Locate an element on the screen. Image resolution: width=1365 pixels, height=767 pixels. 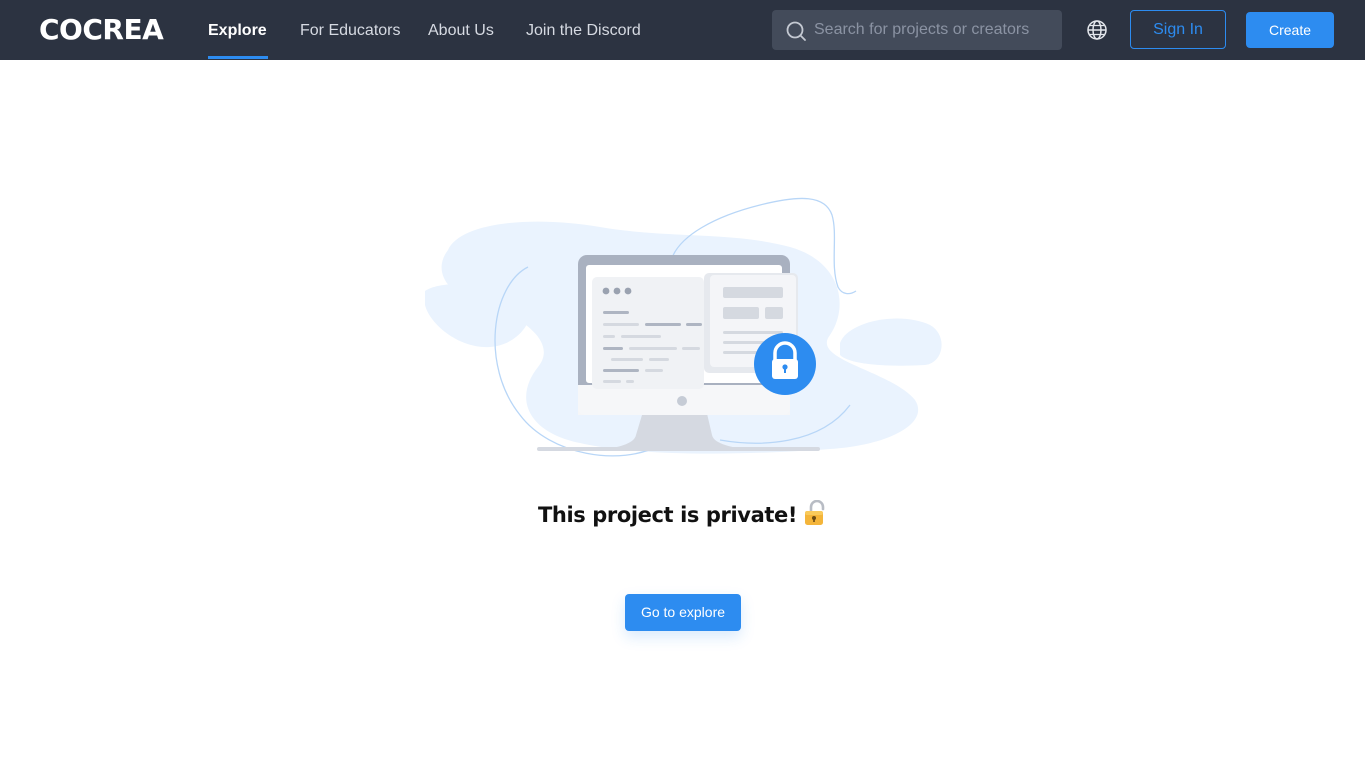
nav-active-indicator is located at coordinates (238, 57).